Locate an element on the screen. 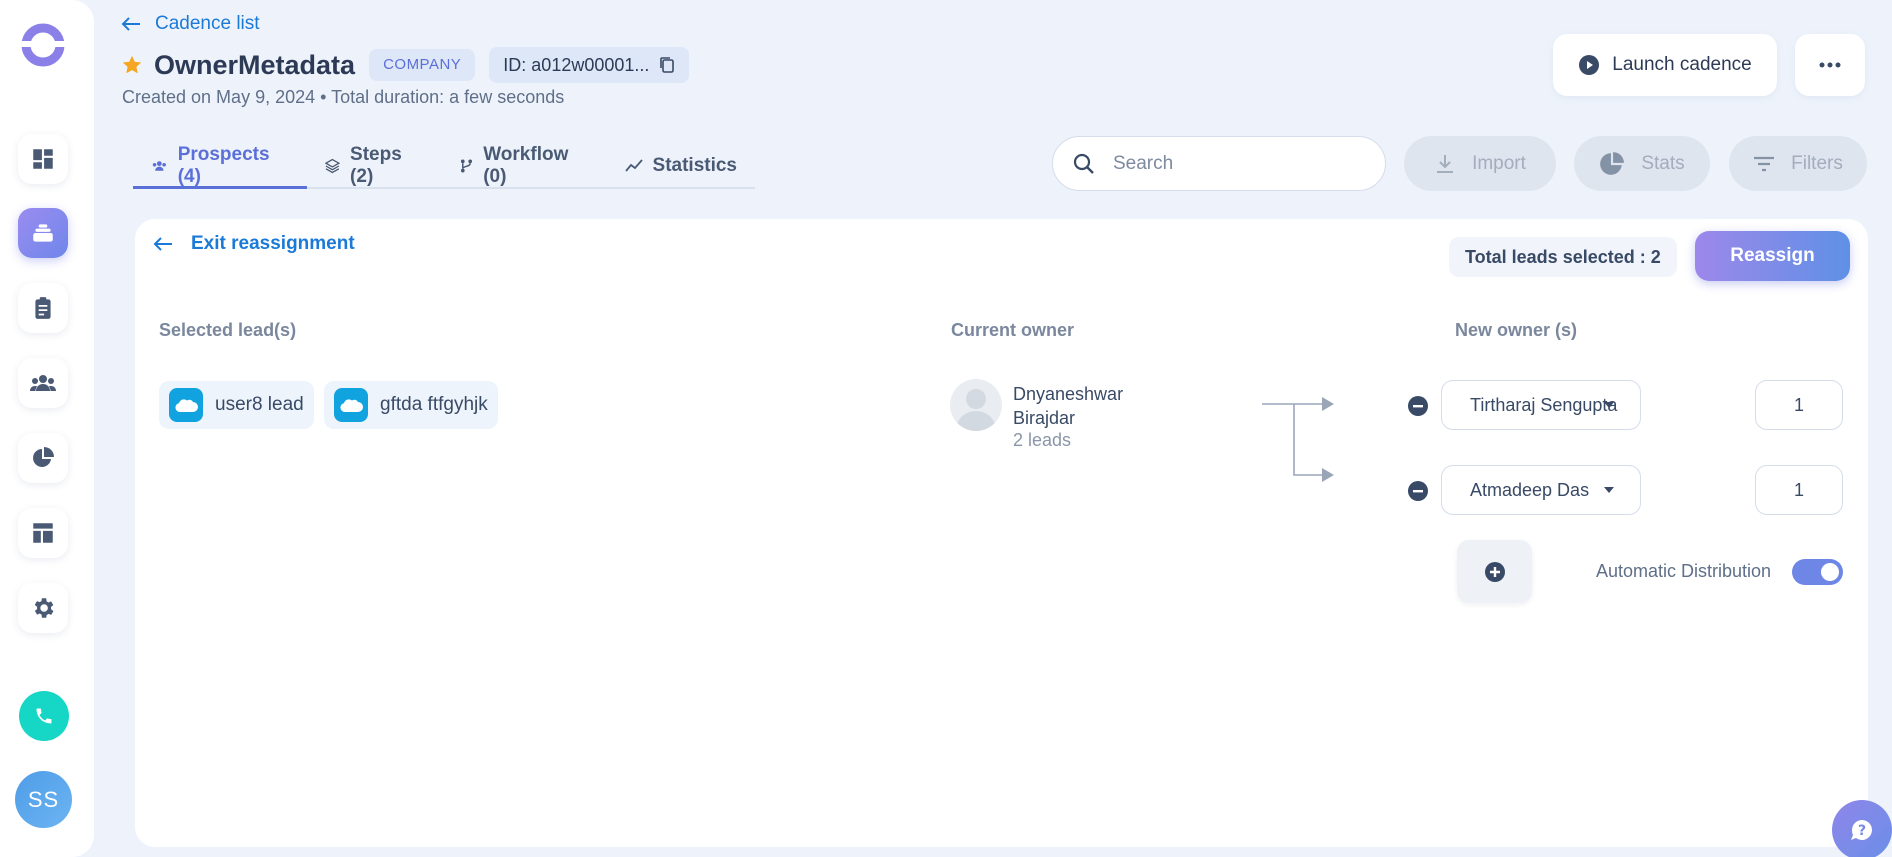  search-input is located at coordinates (1233, 163).